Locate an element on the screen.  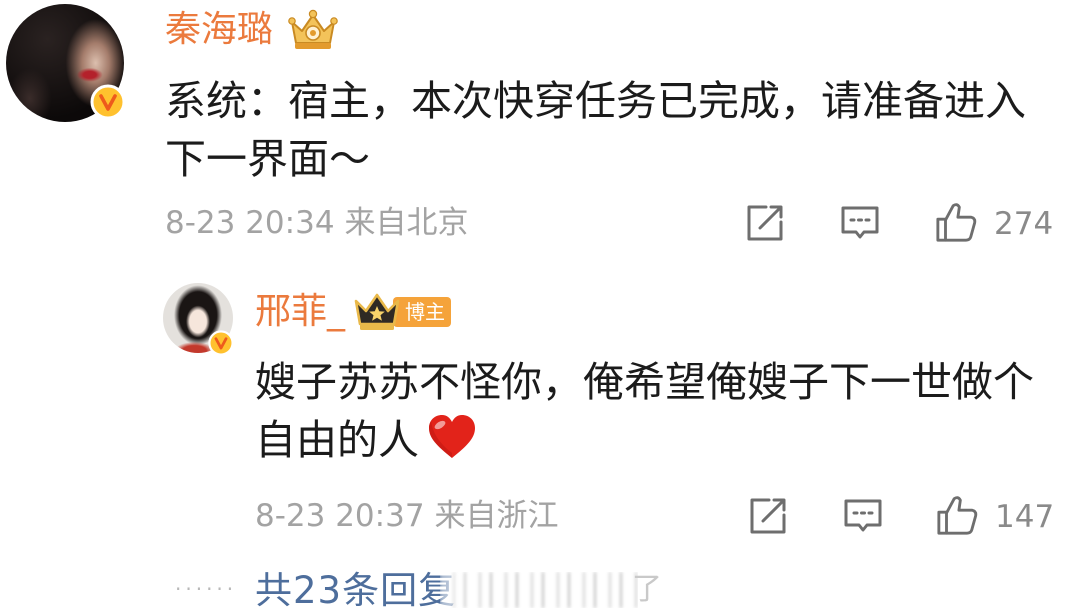
gold-crown-icon is located at coordinates (313, 30).